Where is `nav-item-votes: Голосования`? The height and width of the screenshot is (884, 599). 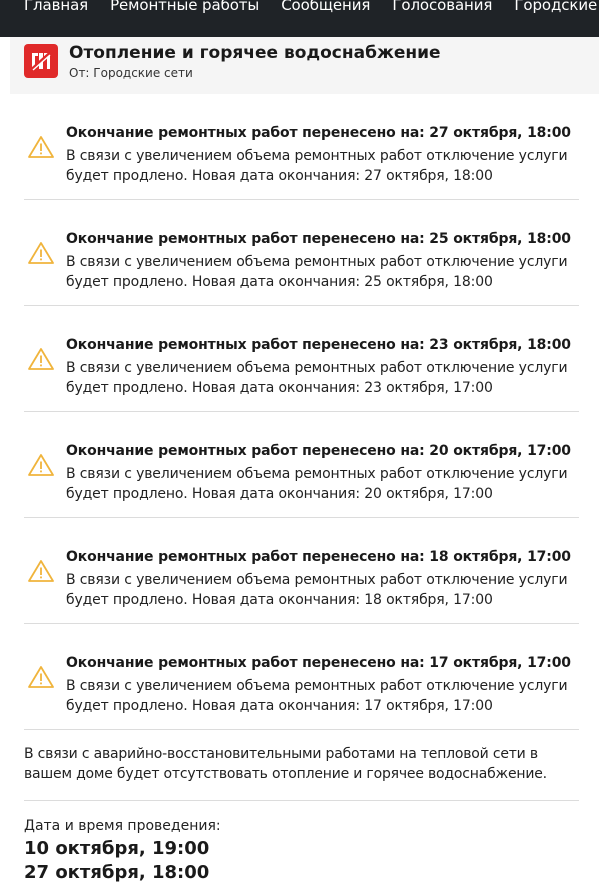
nav-item-votes: Голосования is located at coordinates (442, 7).